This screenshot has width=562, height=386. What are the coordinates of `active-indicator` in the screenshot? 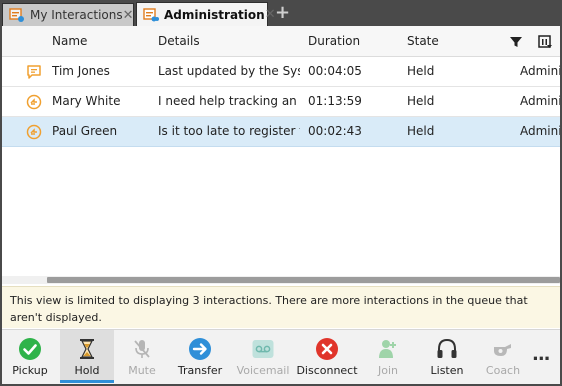 It's located at (87, 381).